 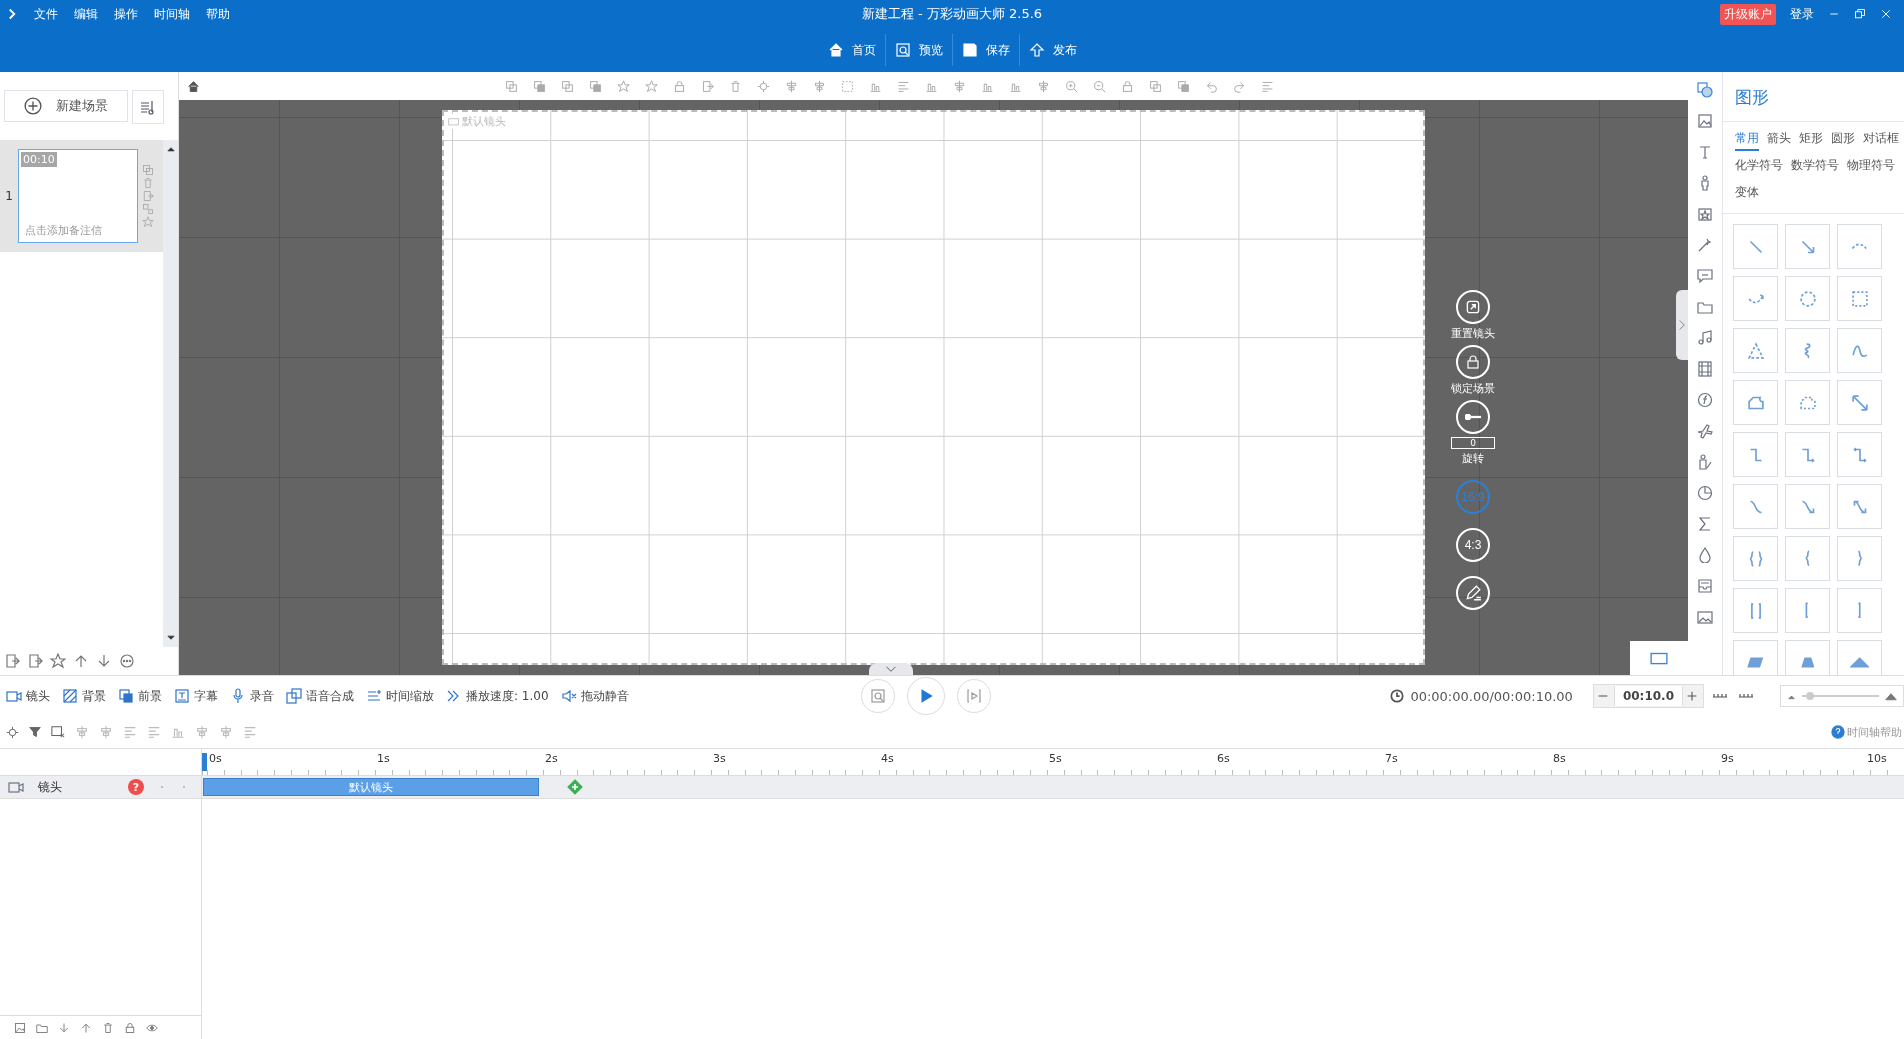 I want to click on scene-list-button, so click(x=148, y=107).